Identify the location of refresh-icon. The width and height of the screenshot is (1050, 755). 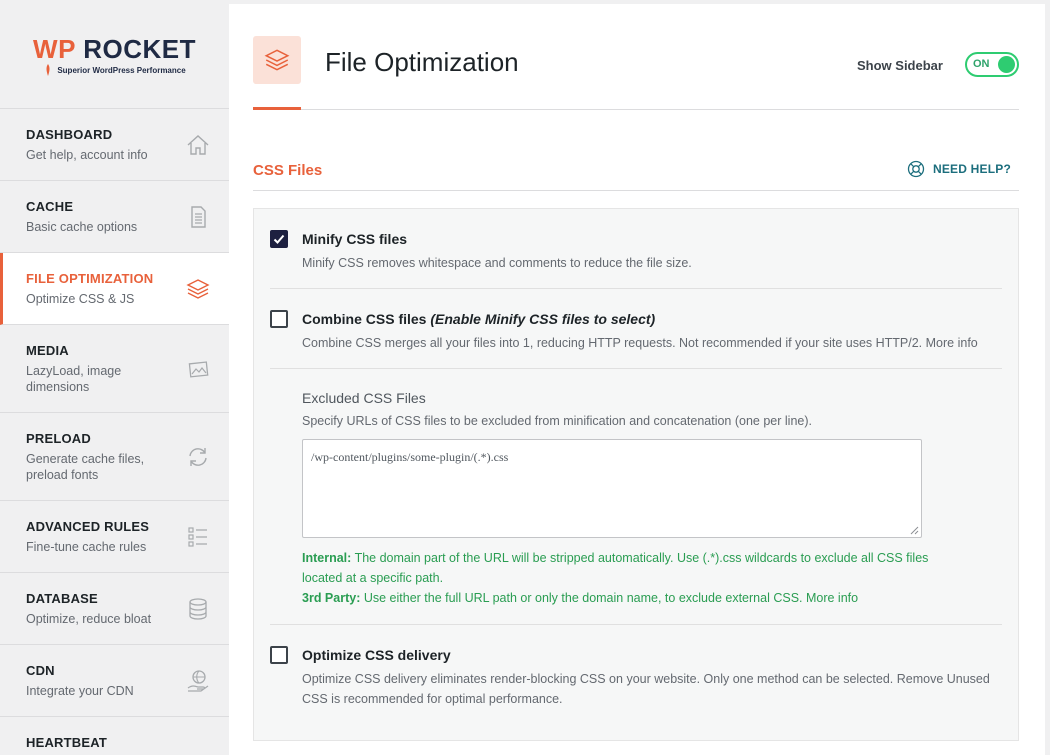
(198, 456).